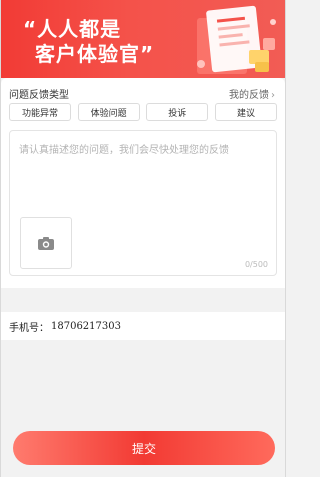  Describe the element at coordinates (143, 39) in the screenshot. I see `banner: “人人都是 客户体验官”` at that location.